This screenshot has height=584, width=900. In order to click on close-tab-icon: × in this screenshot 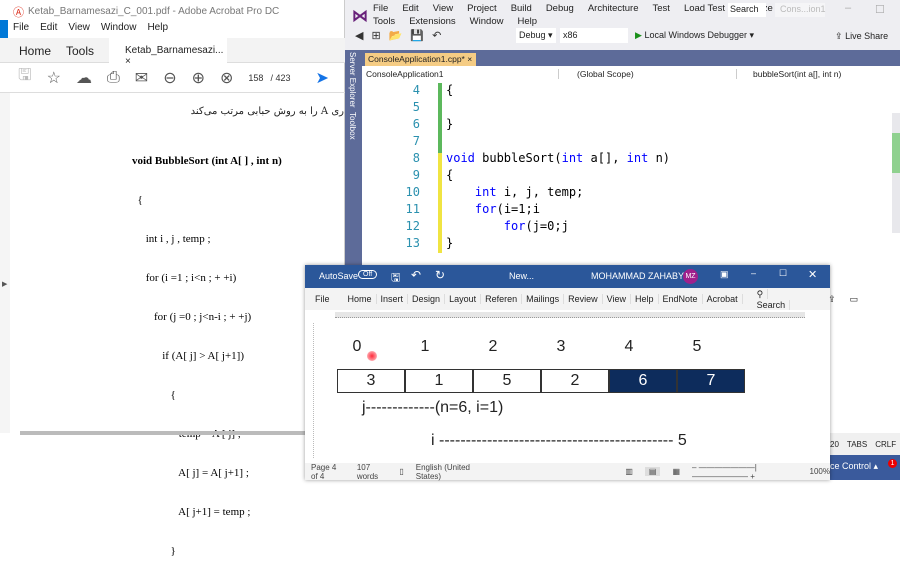, I will do `click(469, 59)`.